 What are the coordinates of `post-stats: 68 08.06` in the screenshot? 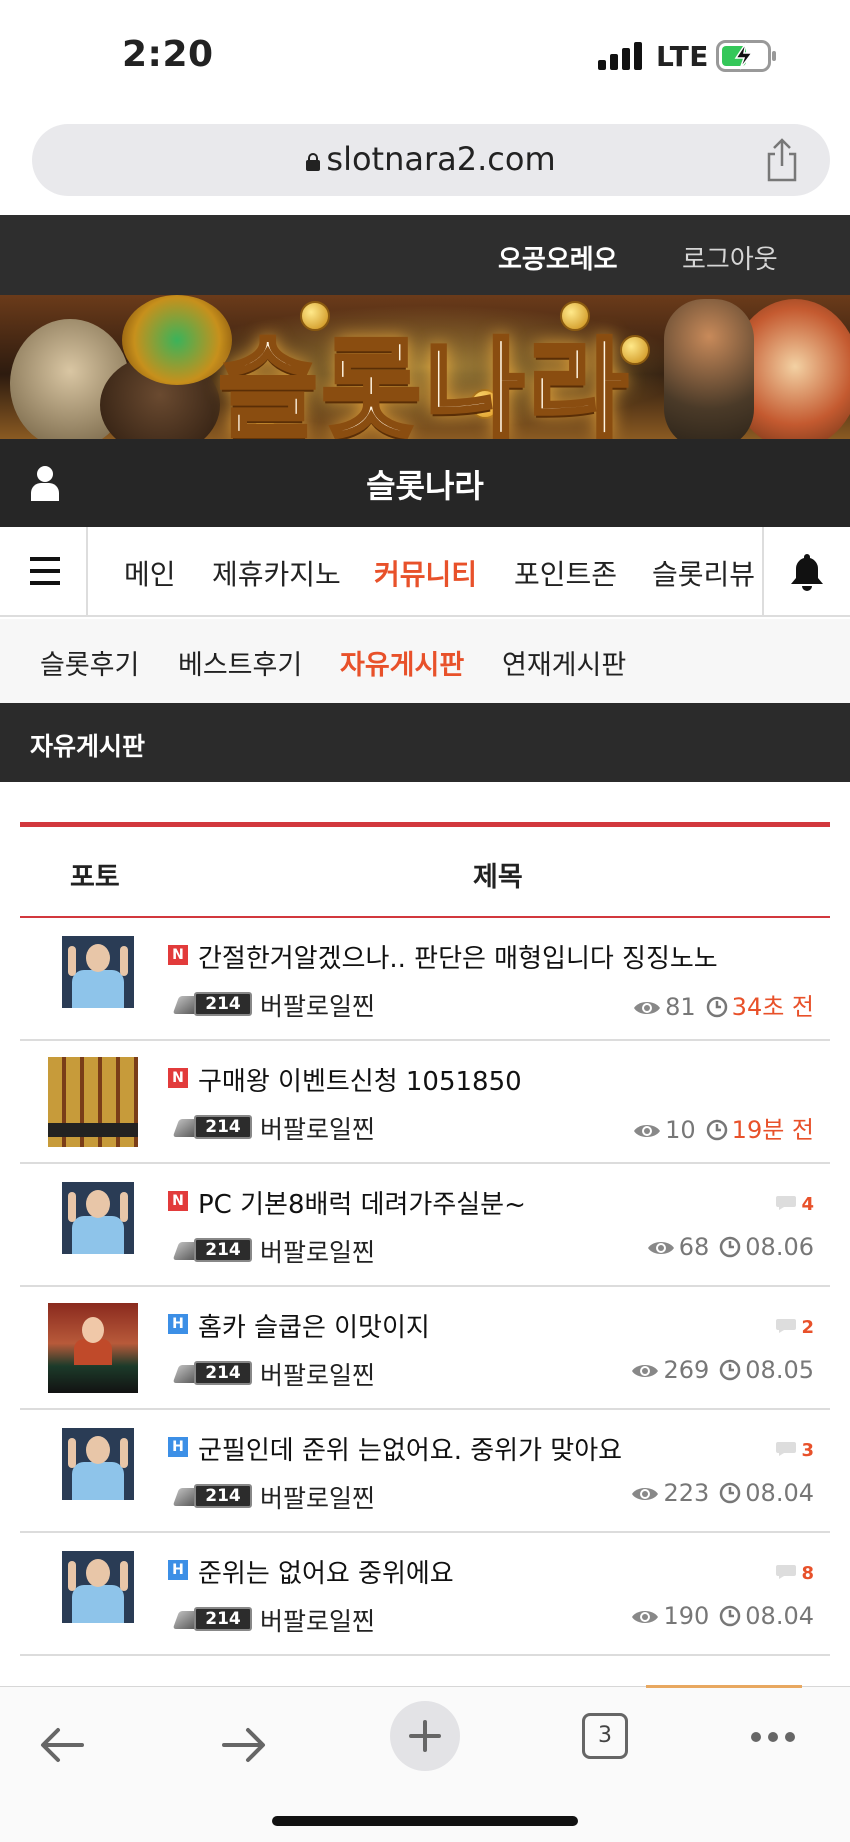 It's located at (730, 1247).